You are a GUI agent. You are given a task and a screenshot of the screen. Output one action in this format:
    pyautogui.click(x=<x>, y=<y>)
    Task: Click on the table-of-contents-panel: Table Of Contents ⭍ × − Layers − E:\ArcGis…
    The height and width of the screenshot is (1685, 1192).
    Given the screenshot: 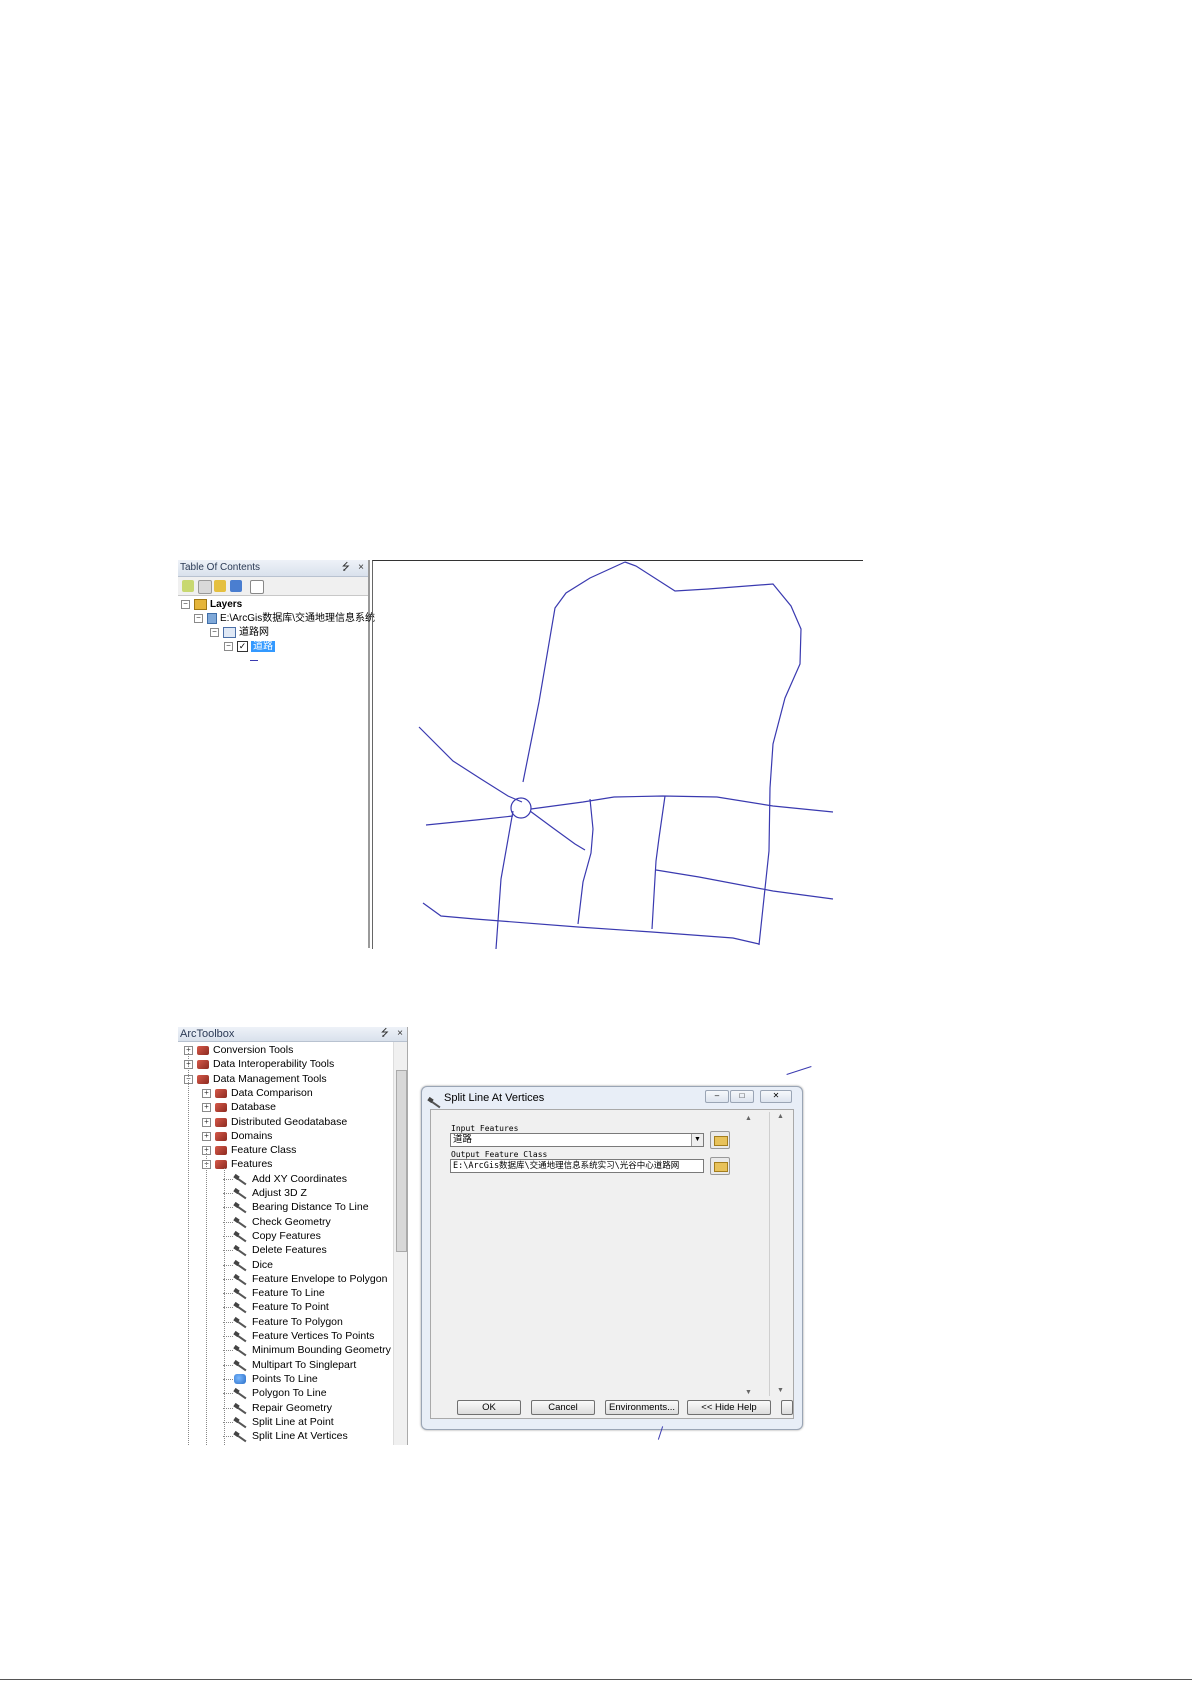 What is the action you would take?
    pyautogui.click(x=276, y=754)
    